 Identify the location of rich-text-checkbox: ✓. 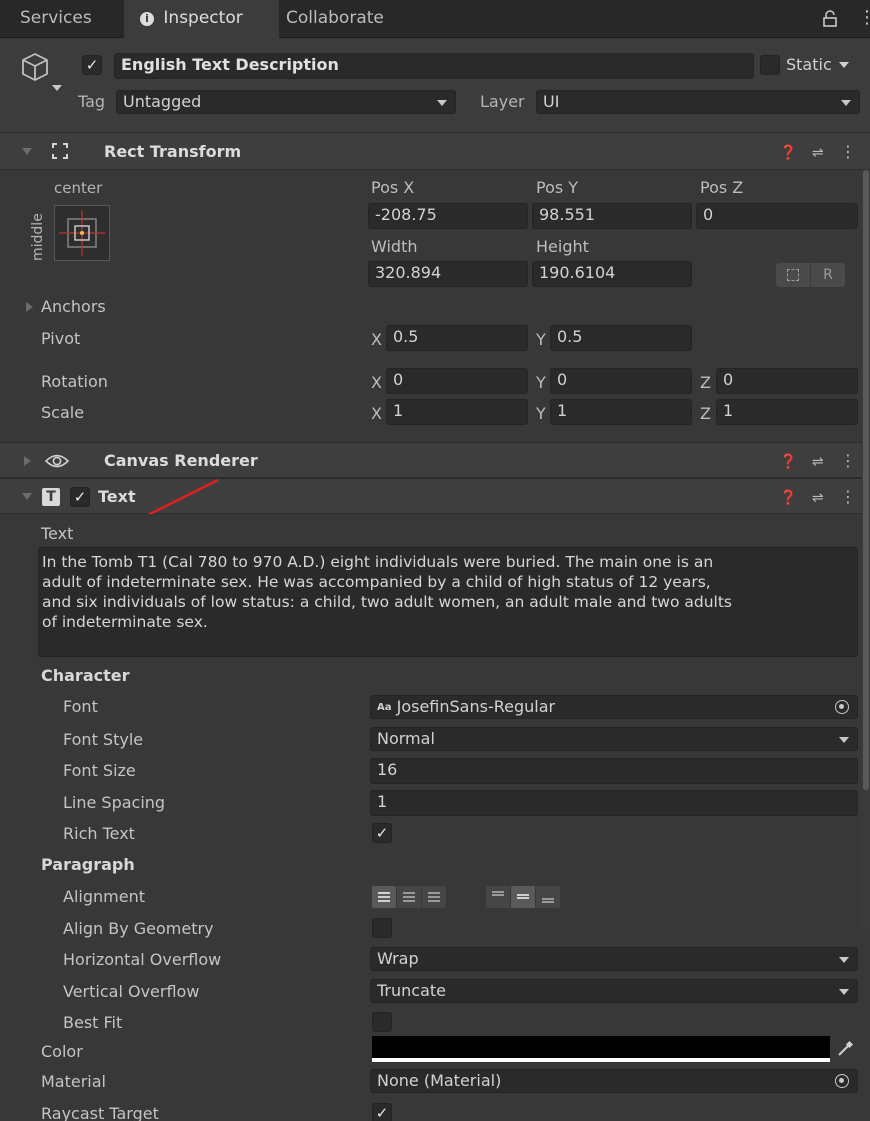
(382, 833).